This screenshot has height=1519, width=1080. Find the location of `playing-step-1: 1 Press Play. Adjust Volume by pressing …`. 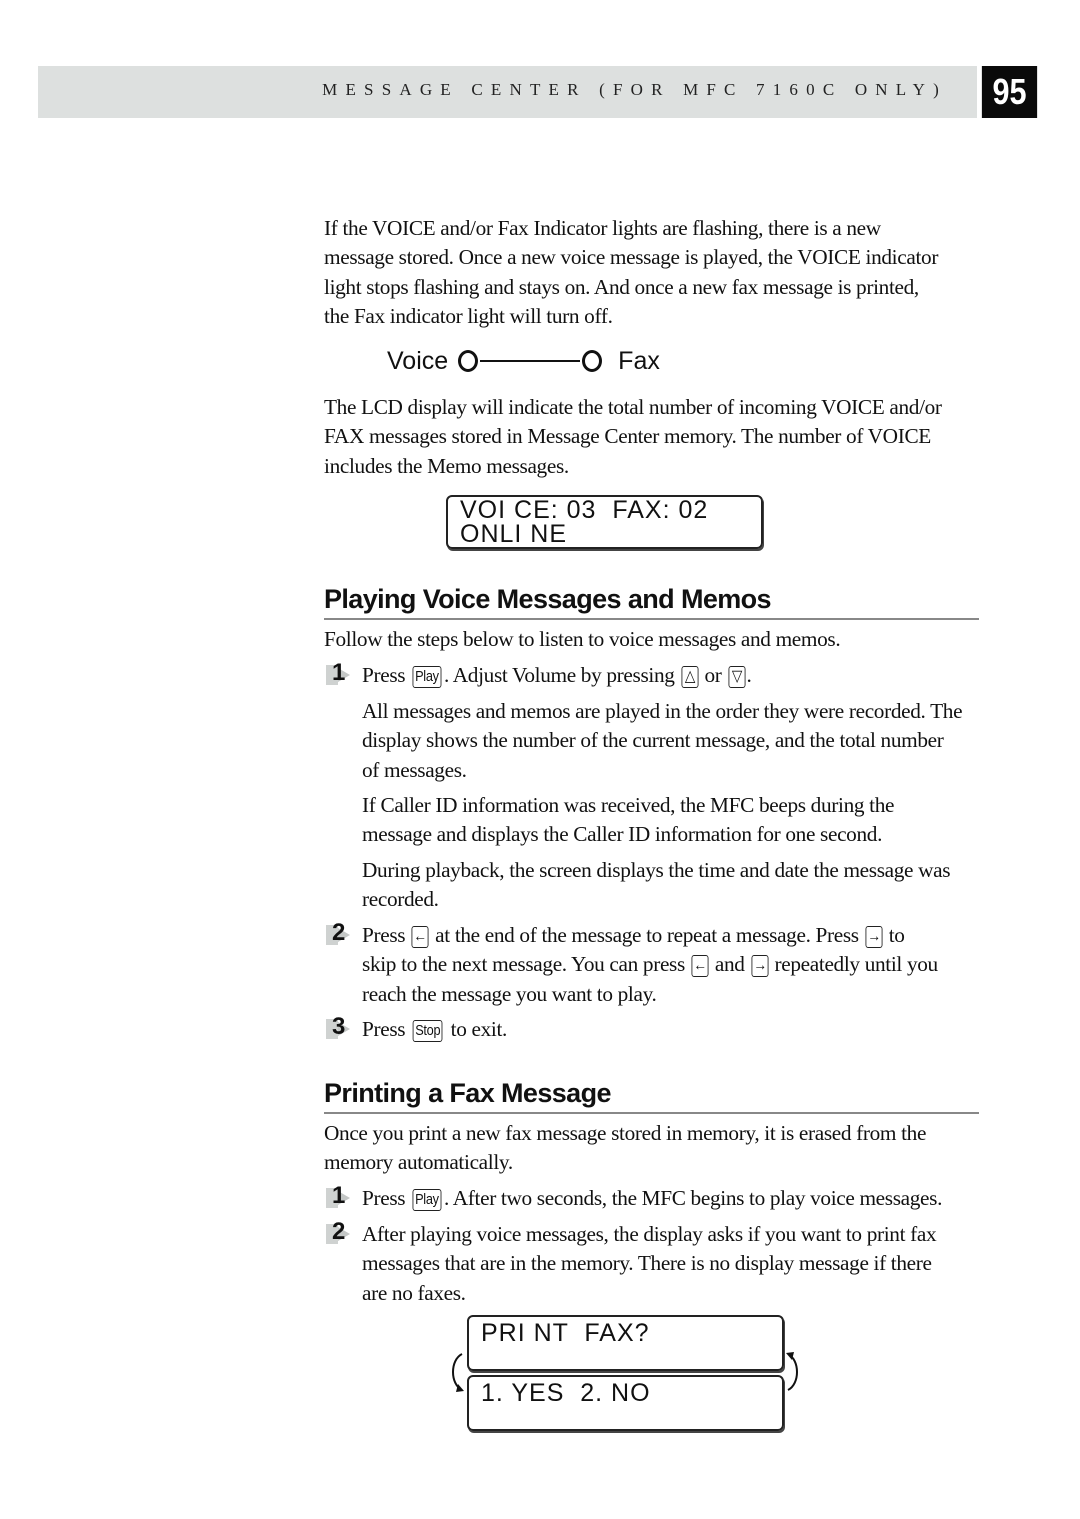

playing-step-1: 1 Press Play. Adjust Volume by pressing … is located at coordinates (654, 675).